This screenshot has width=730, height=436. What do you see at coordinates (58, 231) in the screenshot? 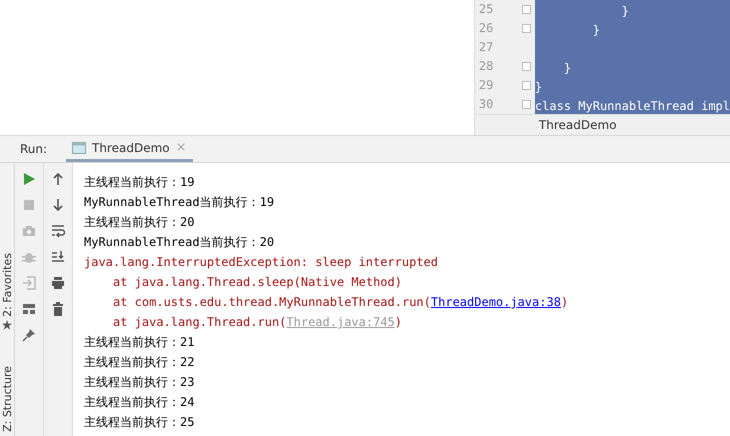
I see `wrap-icon` at bounding box center [58, 231].